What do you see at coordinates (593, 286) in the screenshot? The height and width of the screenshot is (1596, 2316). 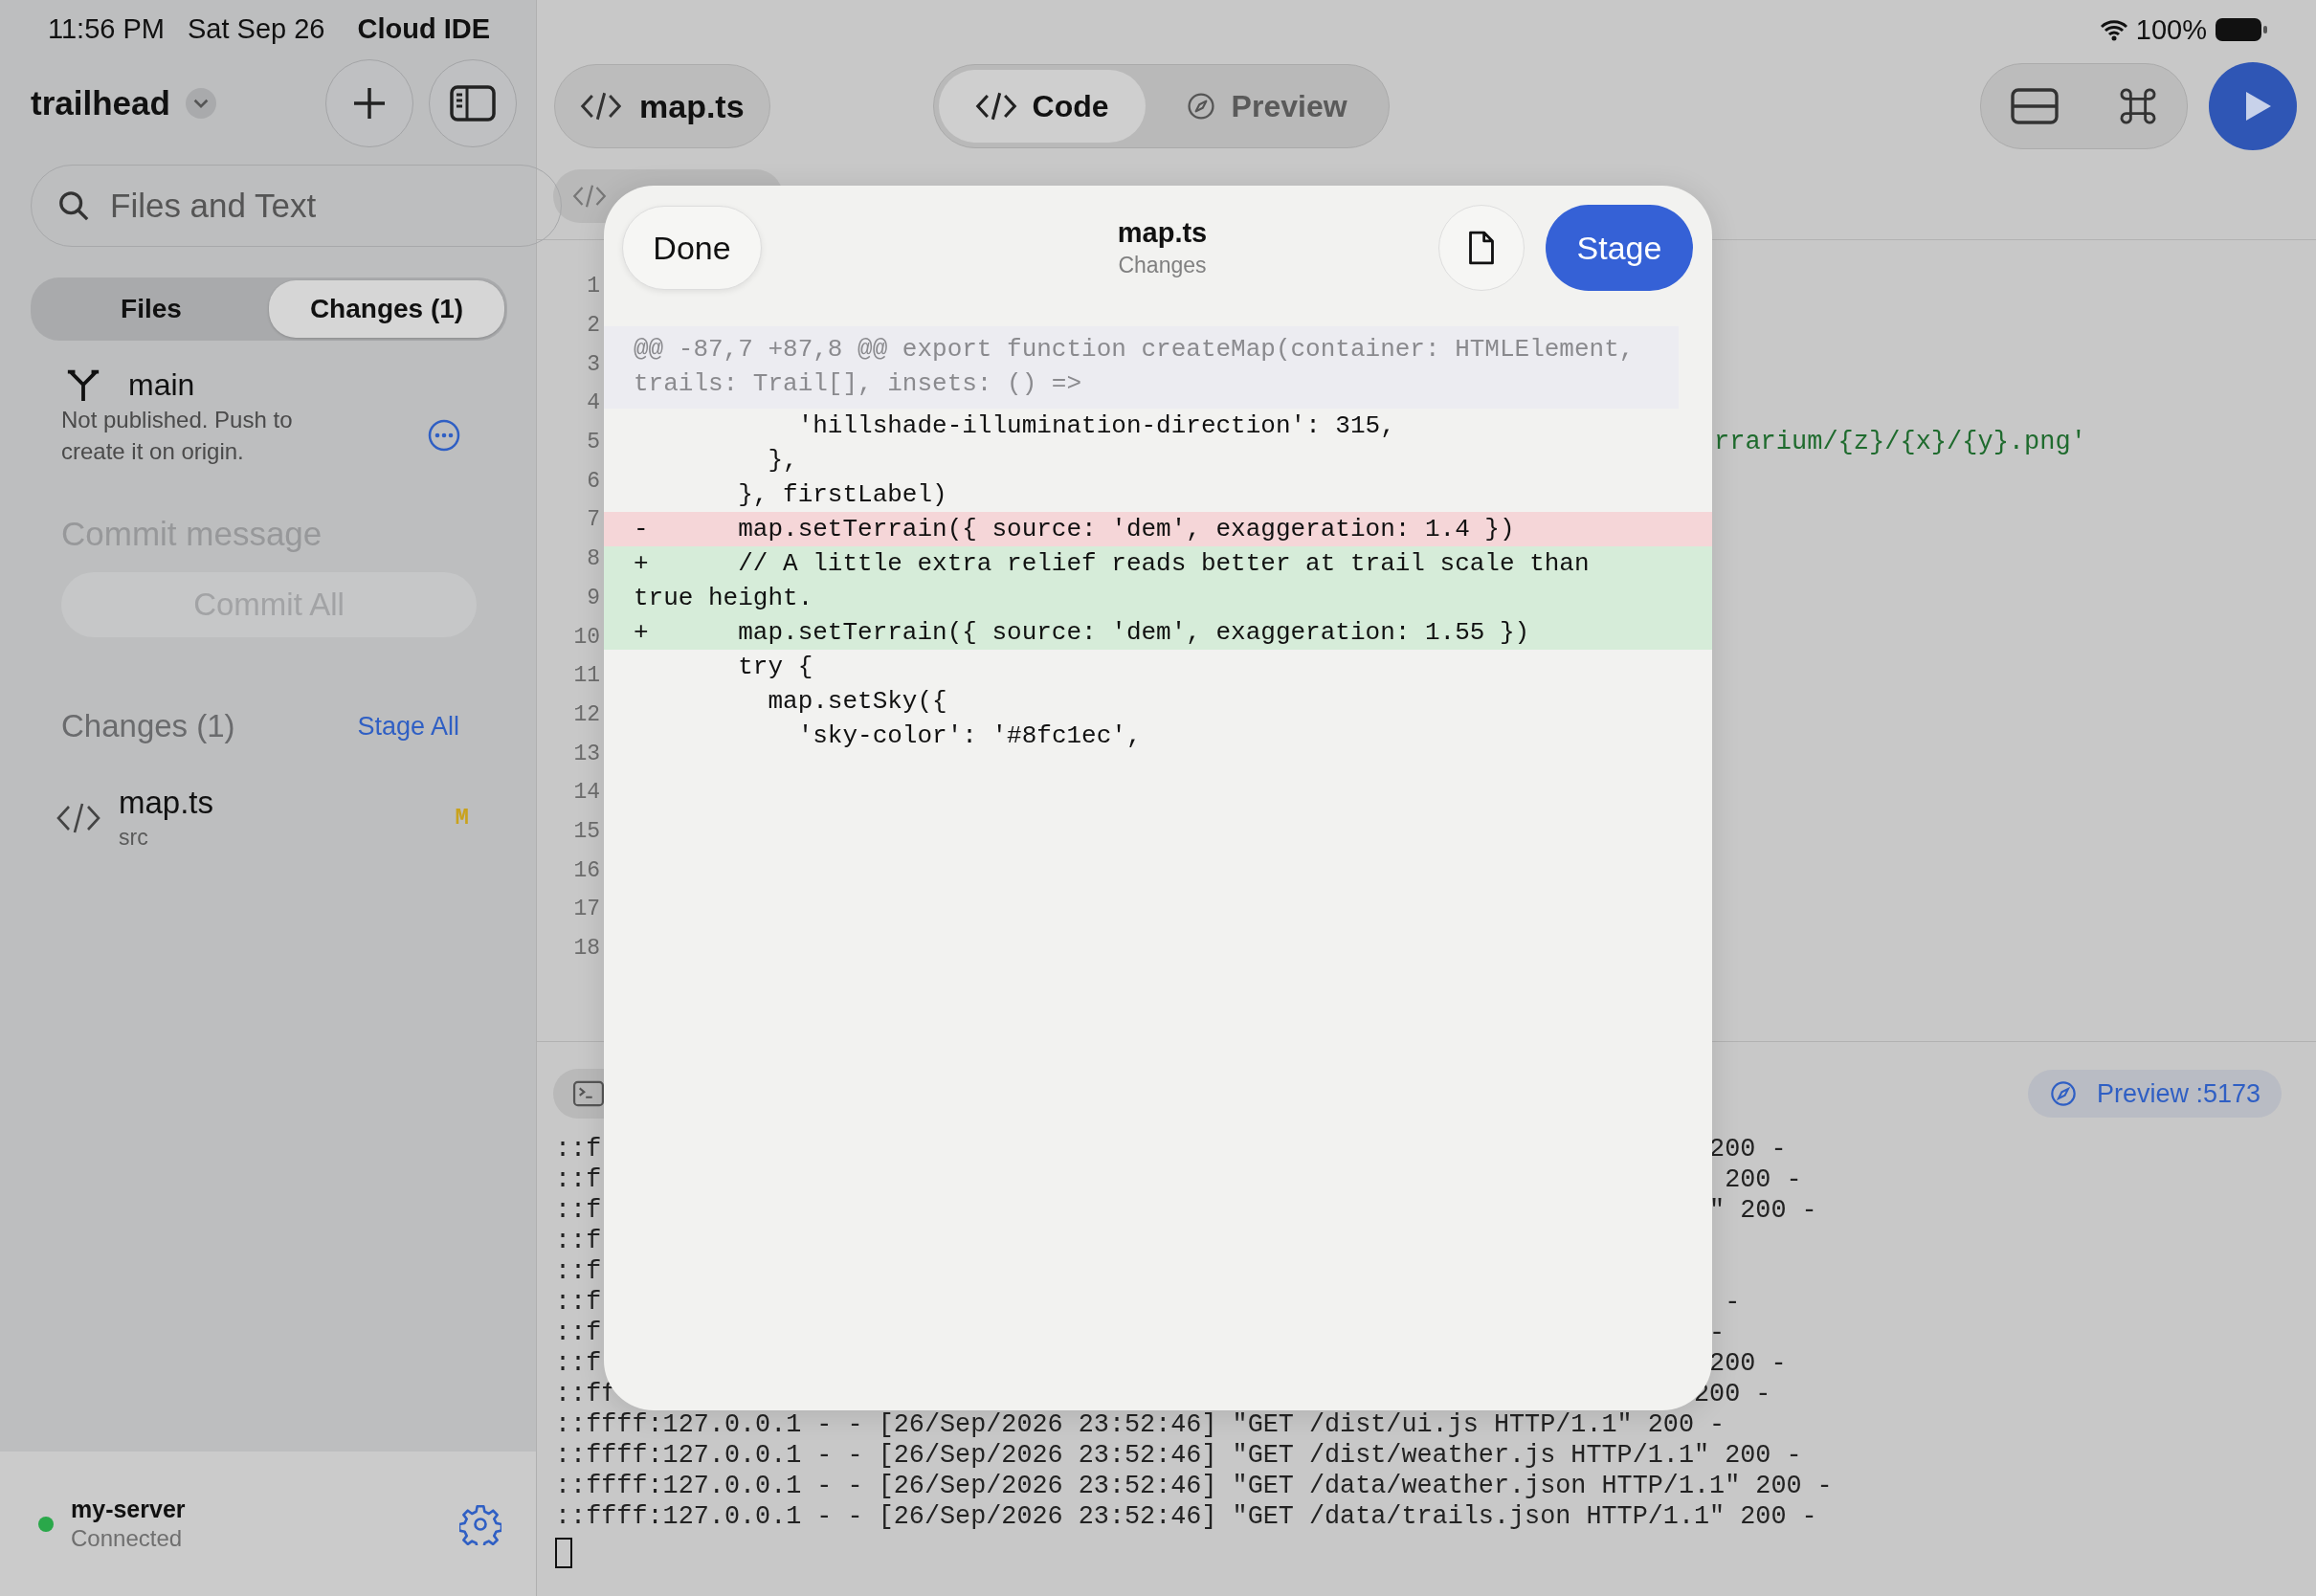 I see `line-number: 1` at bounding box center [593, 286].